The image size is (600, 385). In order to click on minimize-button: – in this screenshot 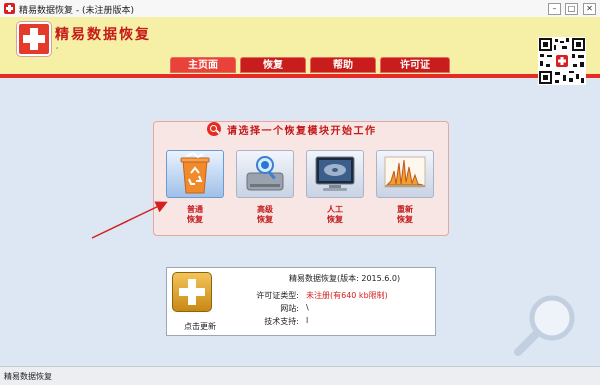, I will do `click(554, 9)`.